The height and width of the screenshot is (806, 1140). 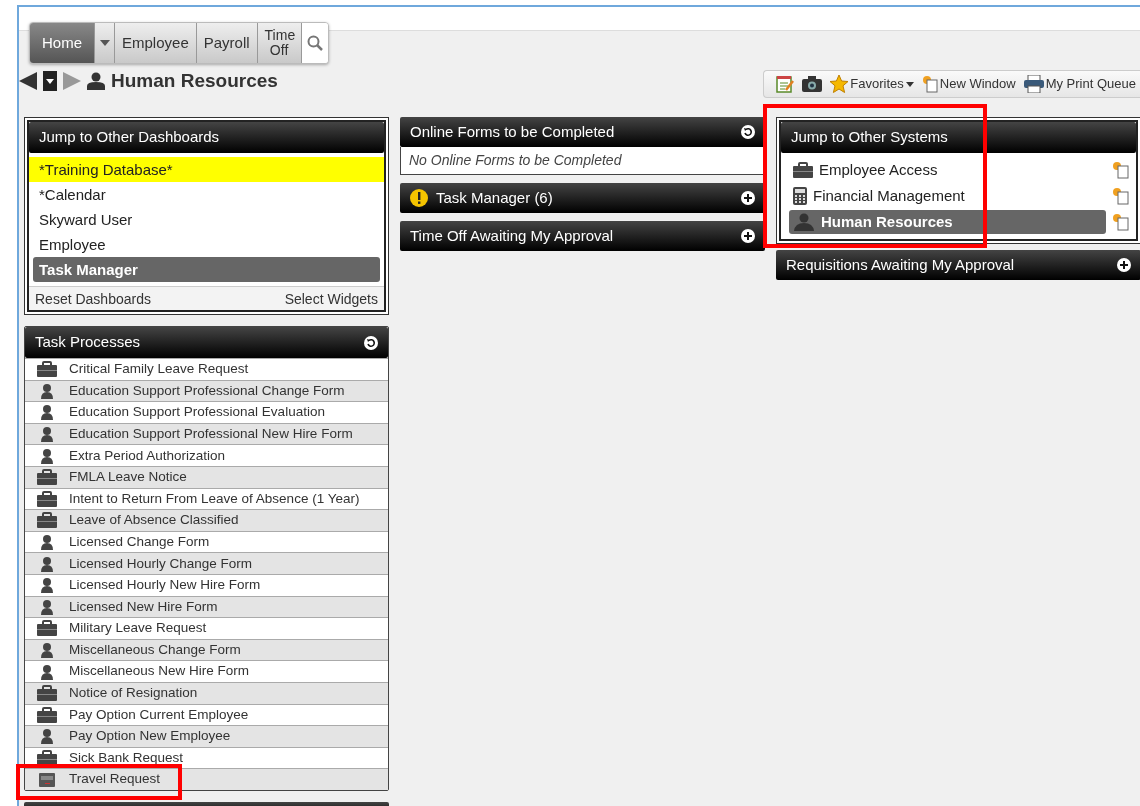 What do you see at coordinates (206, 455) in the screenshot?
I see `task-process-item: Extra Period Authorization` at bounding box center [206, 455].